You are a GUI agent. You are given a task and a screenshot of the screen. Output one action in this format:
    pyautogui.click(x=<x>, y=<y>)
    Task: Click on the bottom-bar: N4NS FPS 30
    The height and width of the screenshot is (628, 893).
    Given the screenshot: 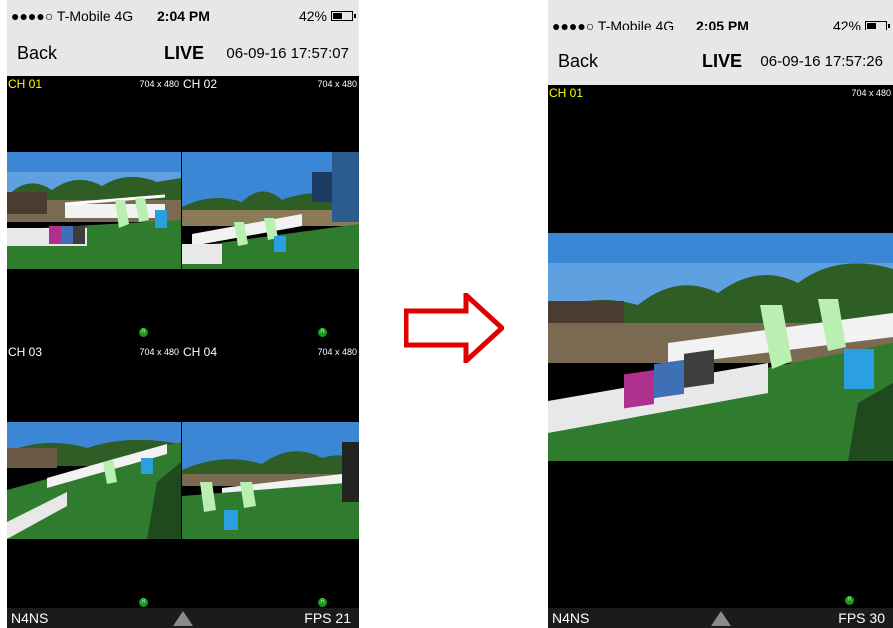 What is the action you would take?
    pyautogui.click(x=720, y=618)
    